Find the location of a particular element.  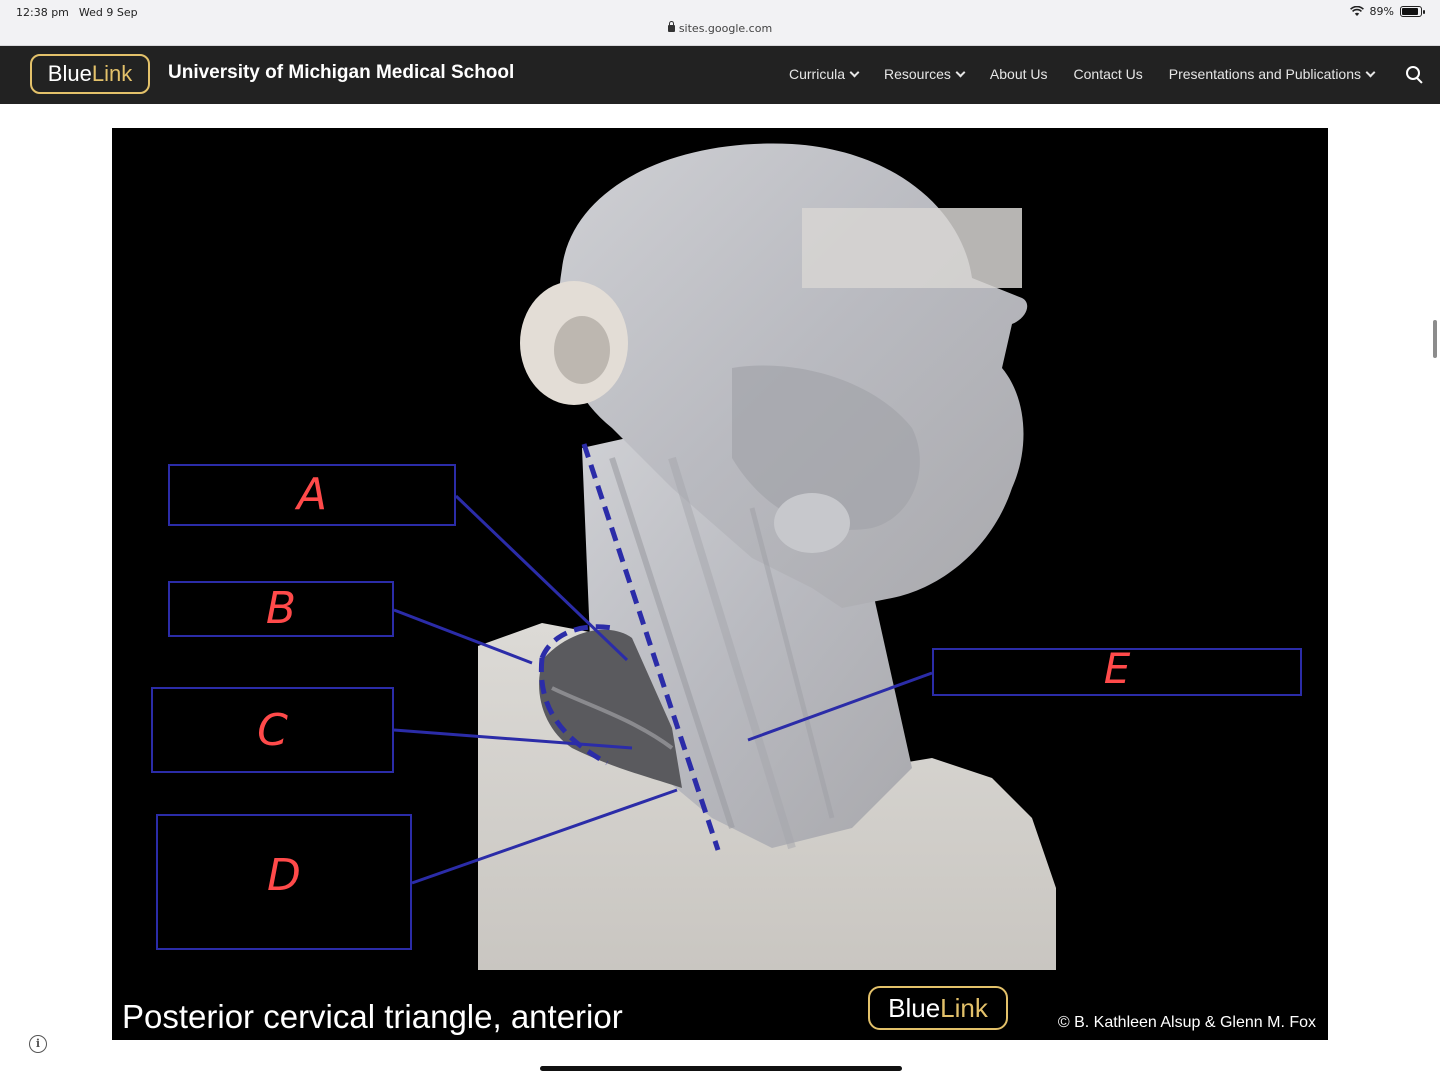

nav-label: Contact Us is located at coordinates (1108, 74).